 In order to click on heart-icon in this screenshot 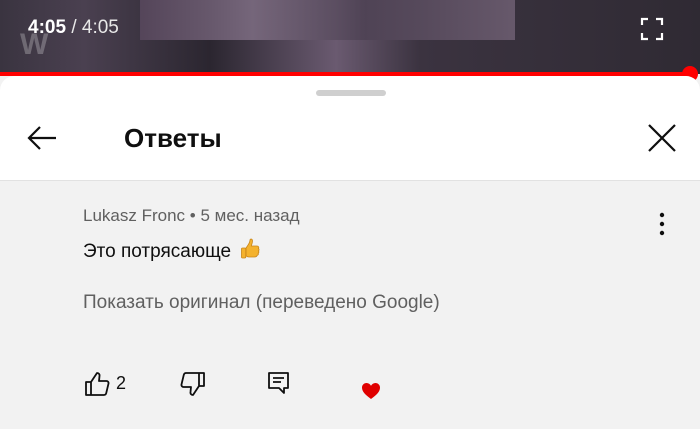, I will do `click(371, 391)`.